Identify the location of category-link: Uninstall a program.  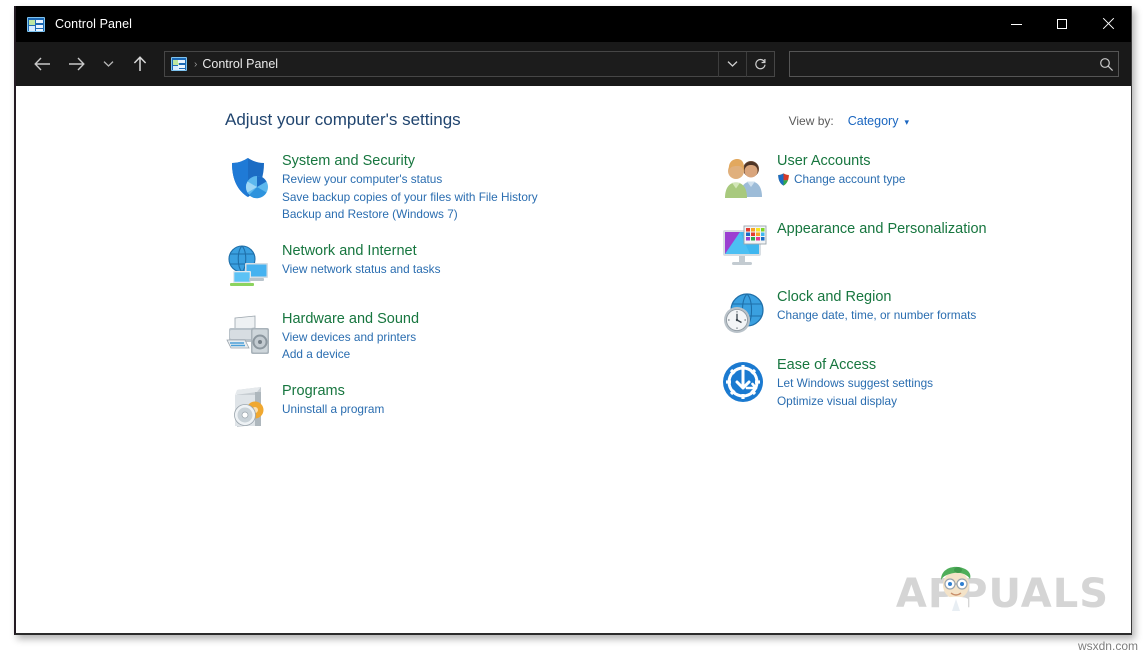
(333, 410).